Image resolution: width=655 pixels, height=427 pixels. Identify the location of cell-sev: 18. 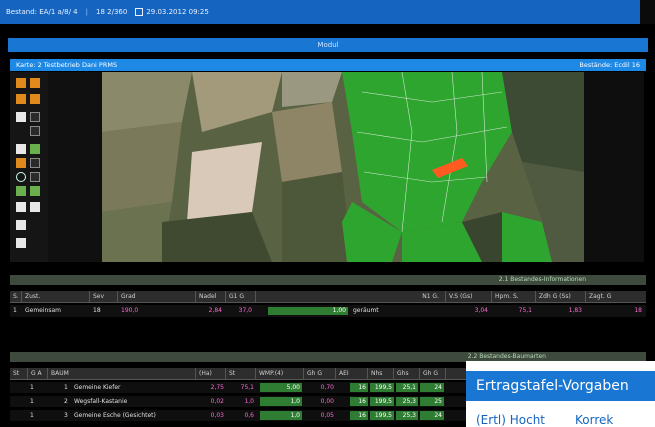
(97, 310).